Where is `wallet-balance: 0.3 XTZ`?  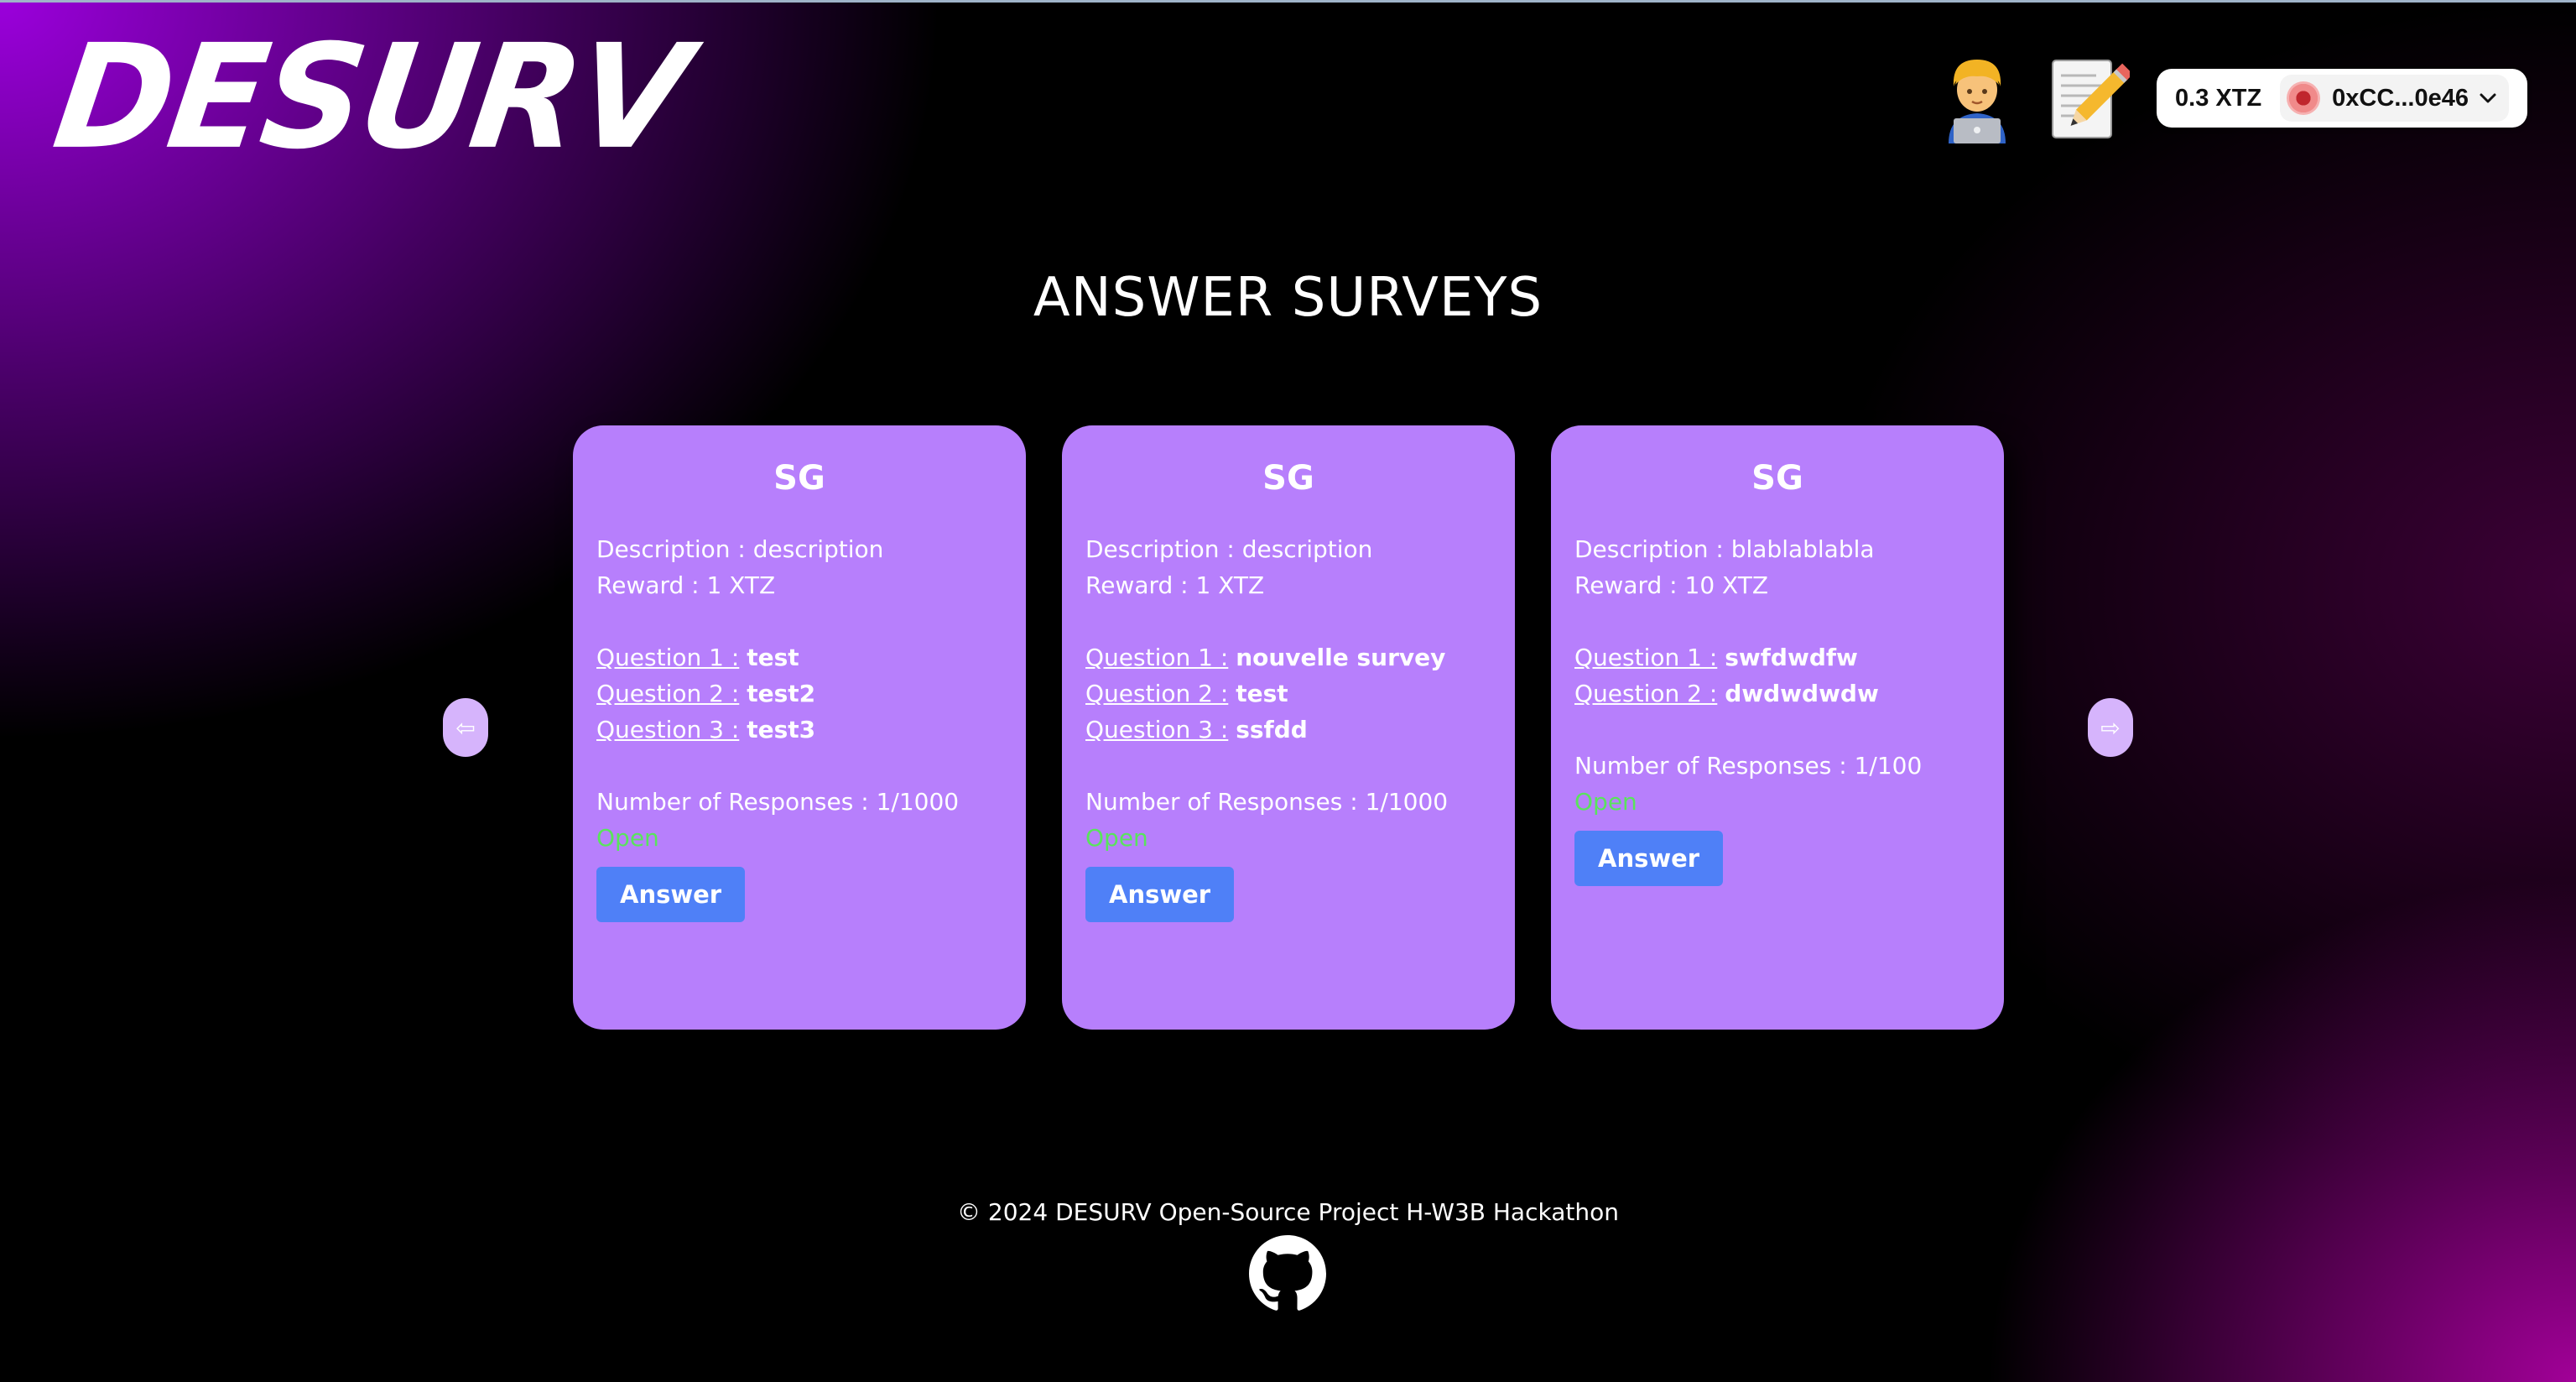 wallet-balance: 0.3 XTZ is located at coordinates (2218, 98).